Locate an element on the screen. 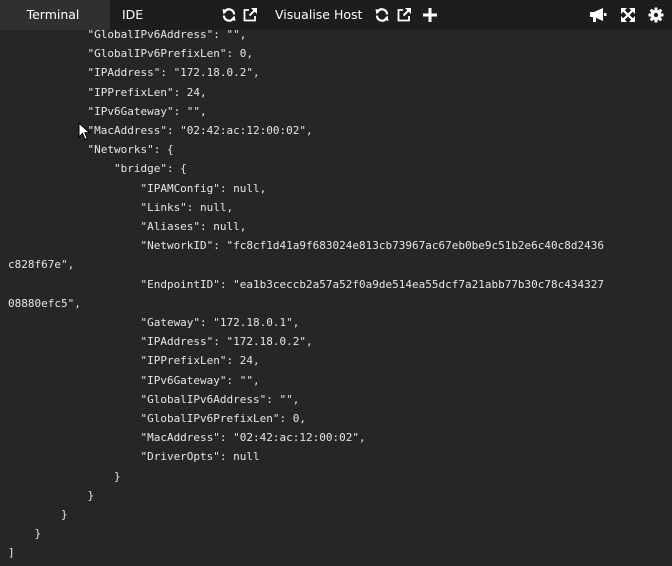  ide-refresh-icon is located at coordinates (229, 15).